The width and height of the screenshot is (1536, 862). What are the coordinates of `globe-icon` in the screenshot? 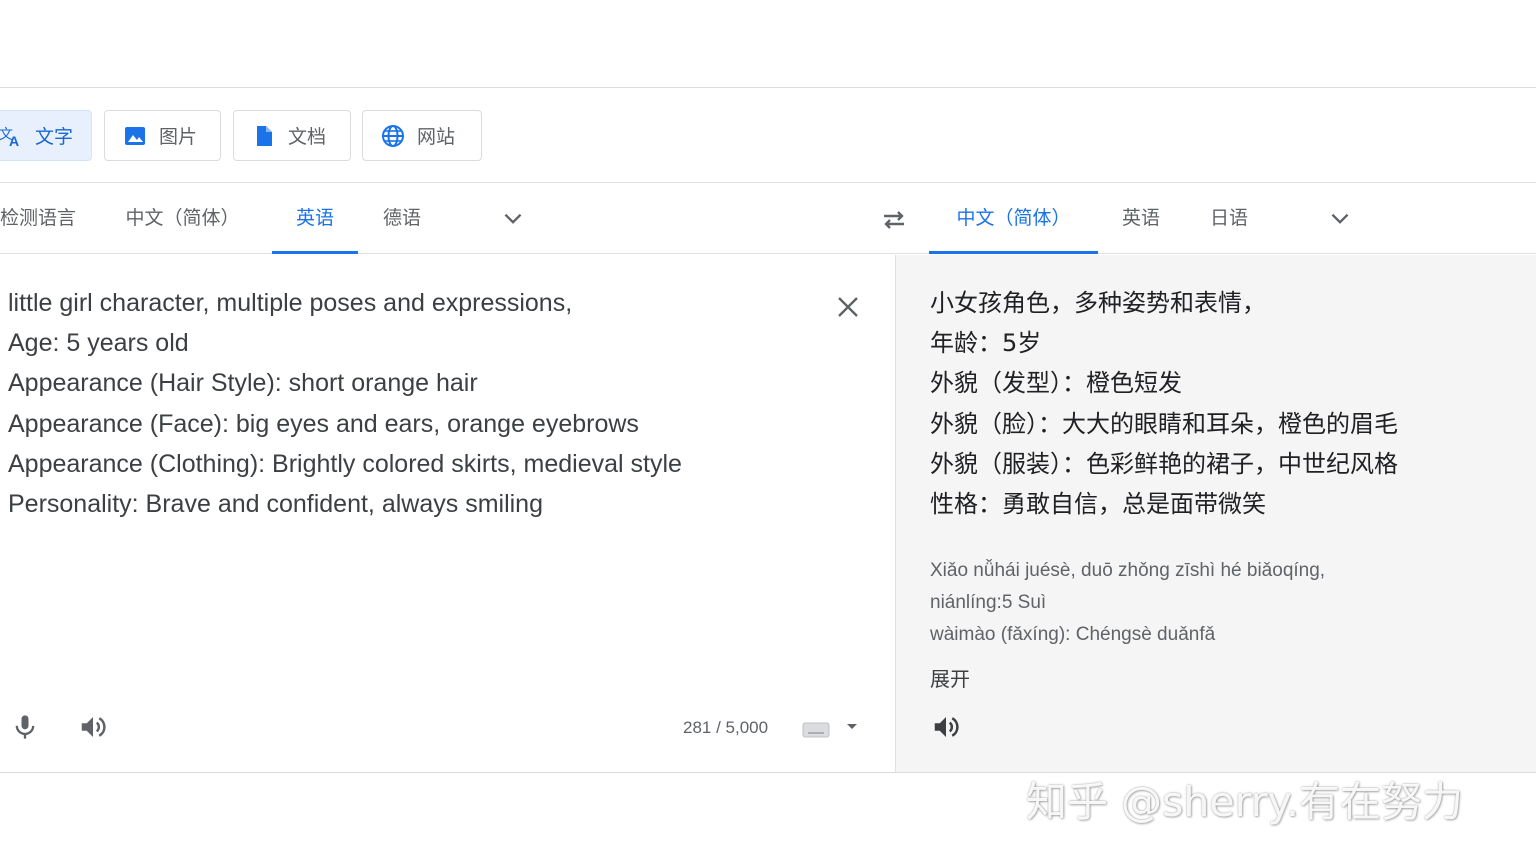 It's located at (393, 136).